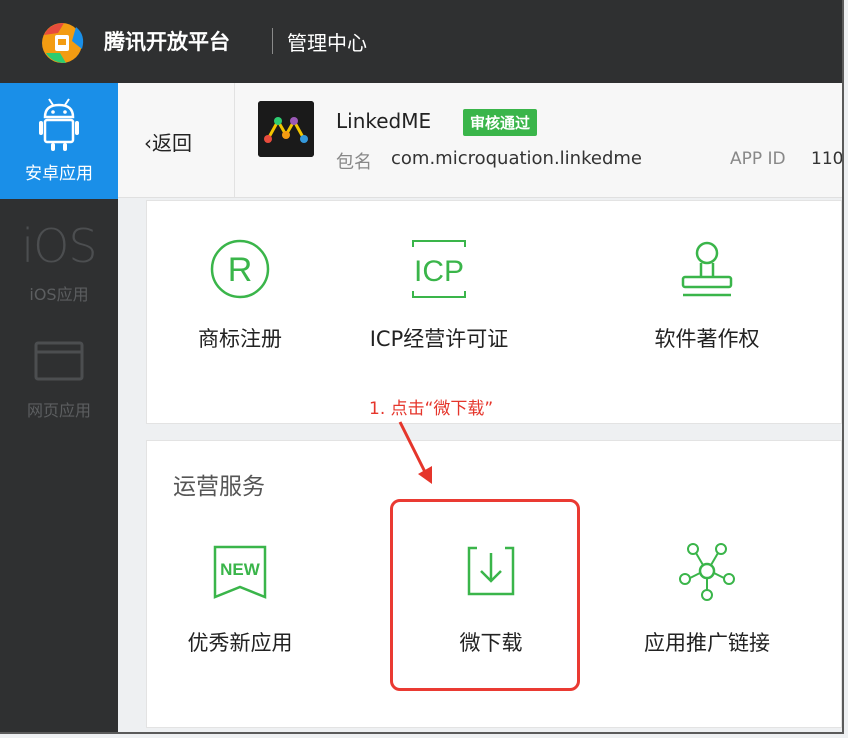 Image resolution: width=848 pixels, height=738 pixels. I want to click on sidebar-item-web: 网页应用, so click(59, 380).